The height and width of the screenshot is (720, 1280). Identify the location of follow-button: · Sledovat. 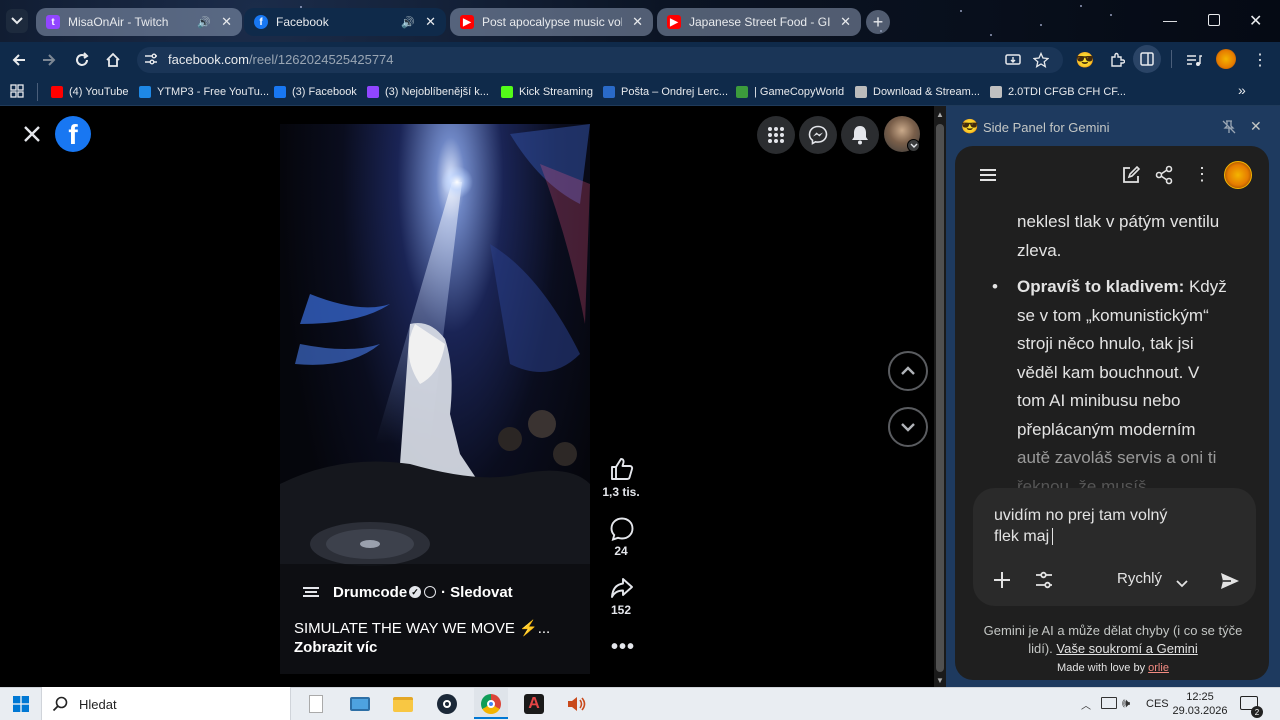
(477, 592).